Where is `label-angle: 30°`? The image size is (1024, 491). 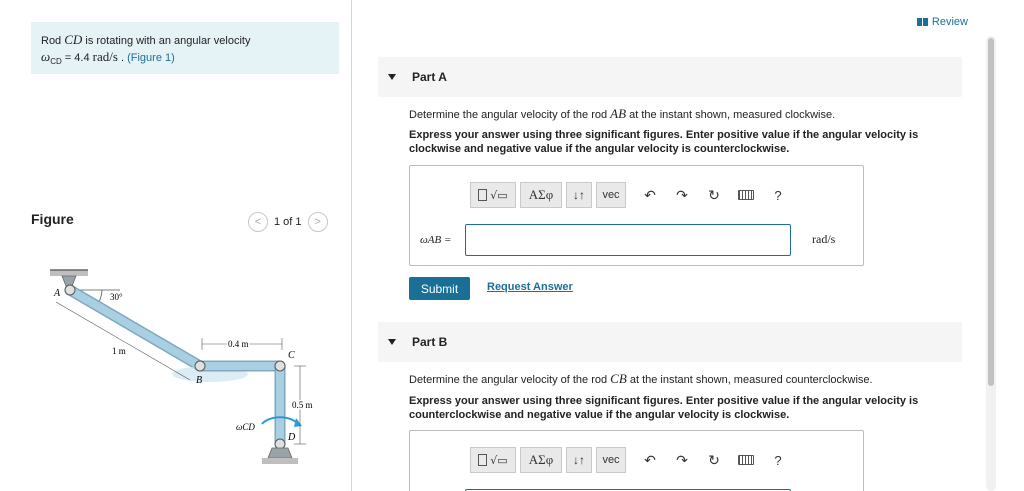
label-angle: 30° is located at coordinates (116, 297).